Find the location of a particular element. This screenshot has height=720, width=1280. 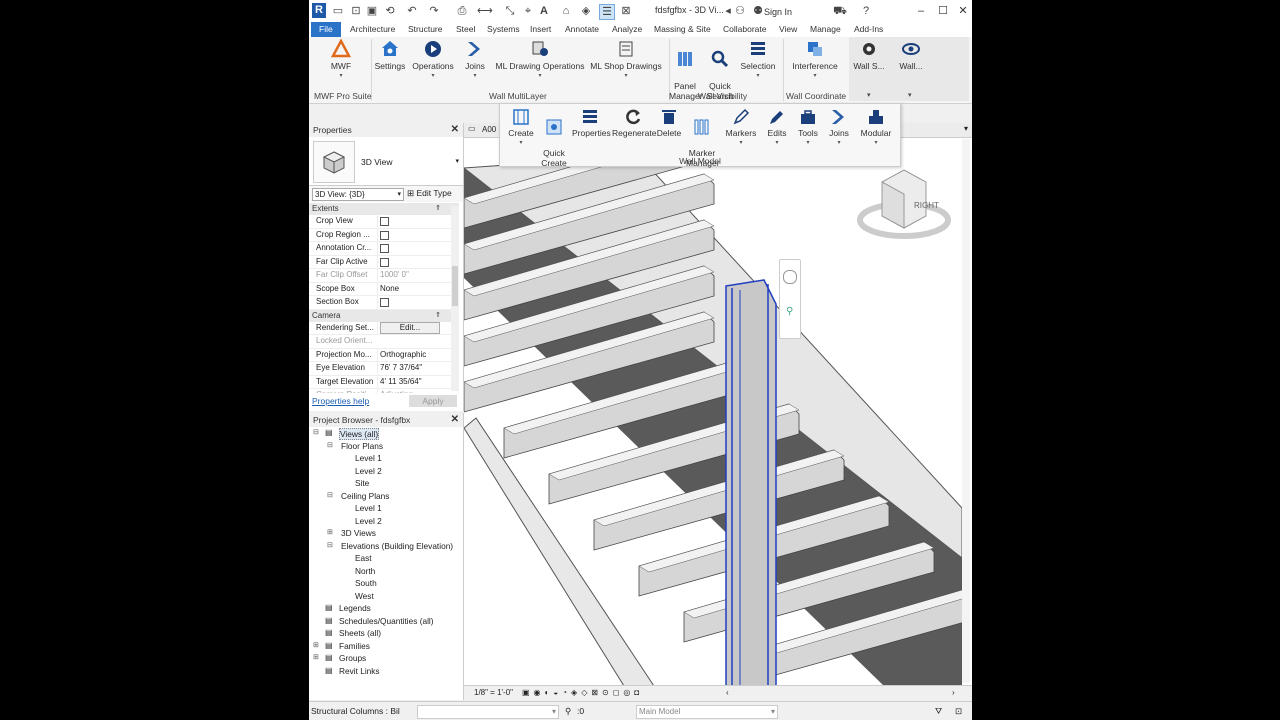

filter-funnel-icon: ⛛ is located at coordinates (938, 711).